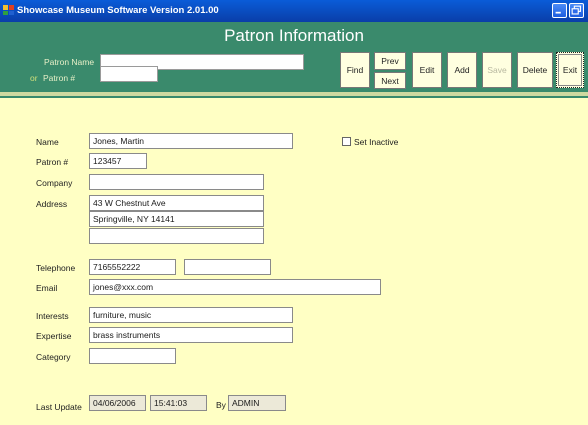 The image size is (588, 425). I want to click on minimize-button, so click(559, 10).